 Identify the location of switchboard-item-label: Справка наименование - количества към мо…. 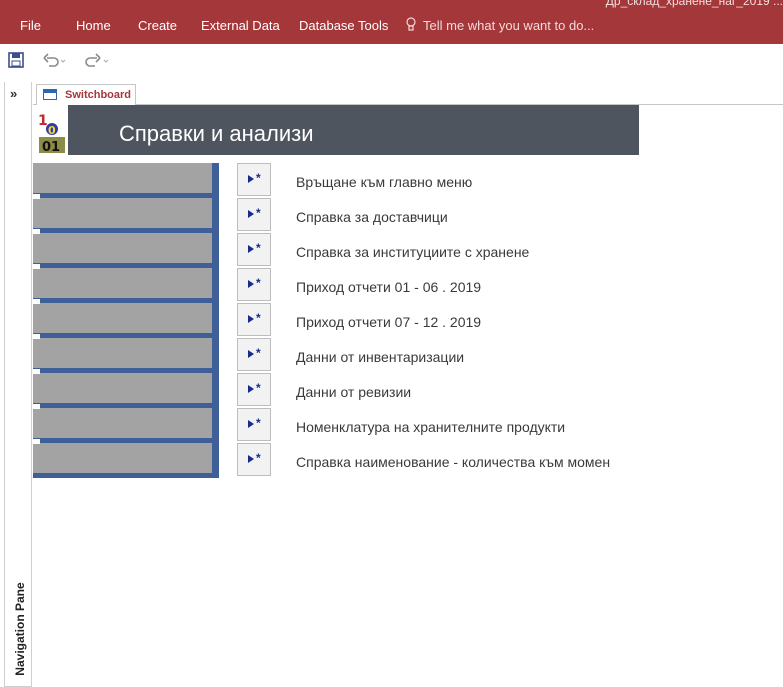
(463, 462).